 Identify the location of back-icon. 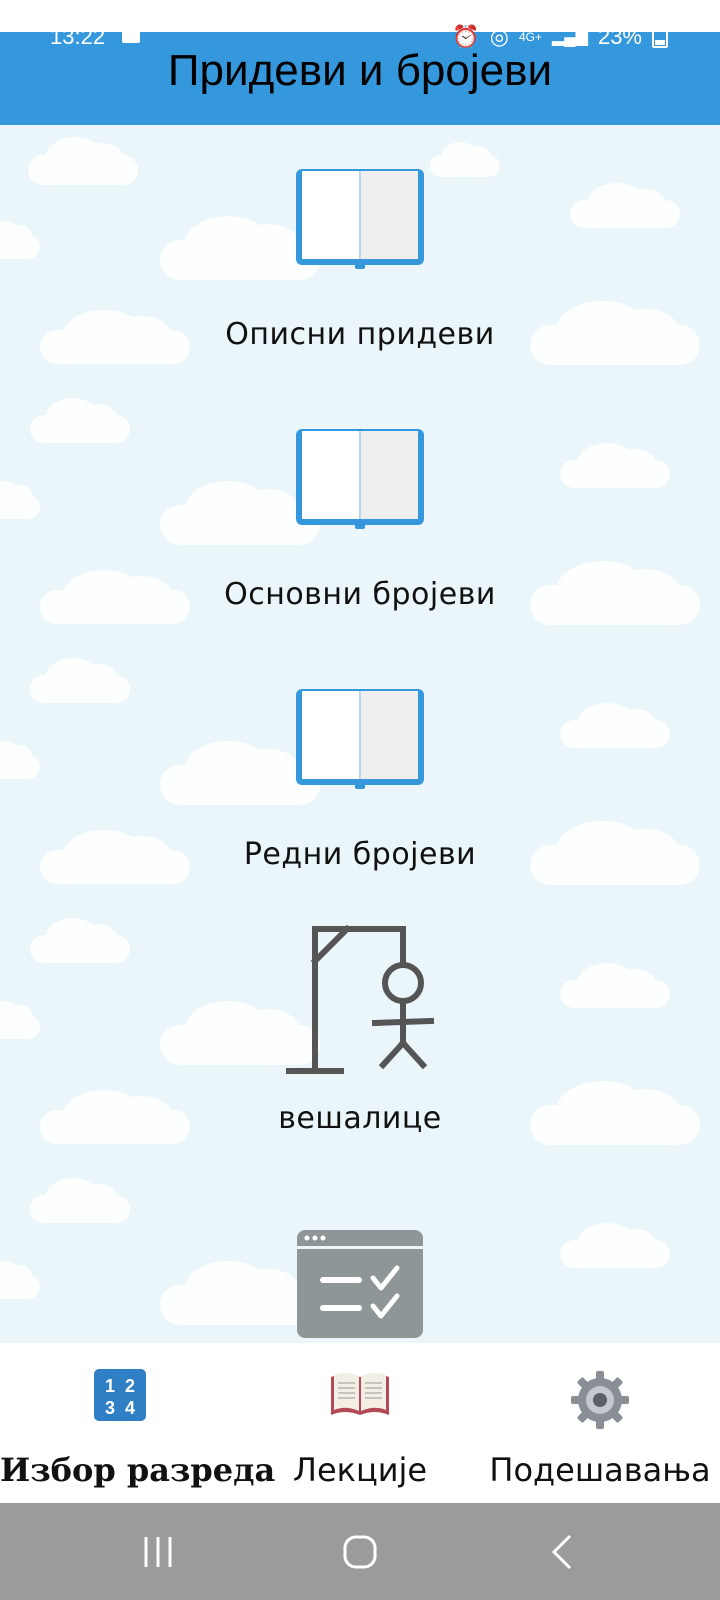
(561, 1551).